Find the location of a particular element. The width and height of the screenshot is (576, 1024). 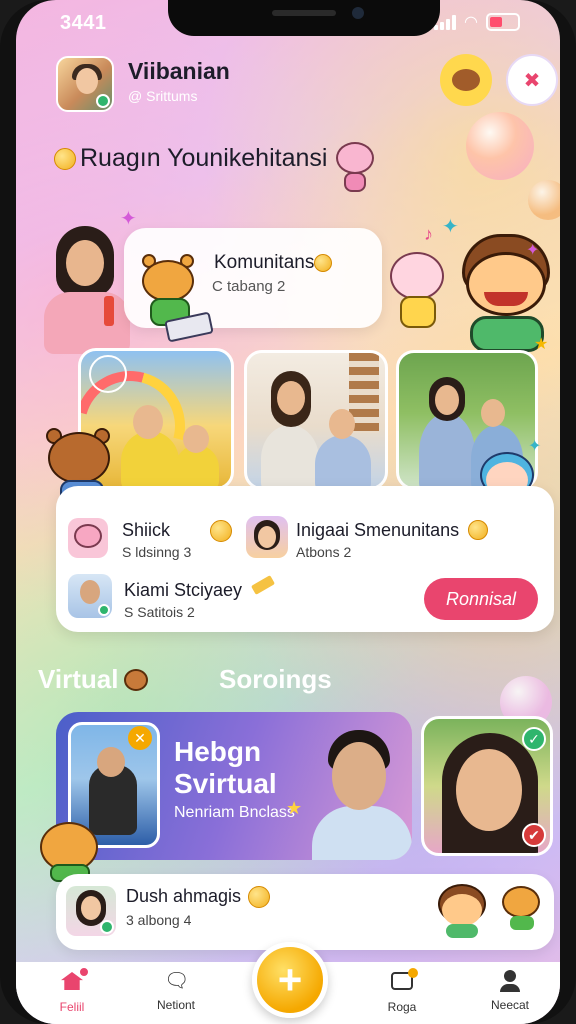

tab-camera: Roga is located at coordinates (402, 991).